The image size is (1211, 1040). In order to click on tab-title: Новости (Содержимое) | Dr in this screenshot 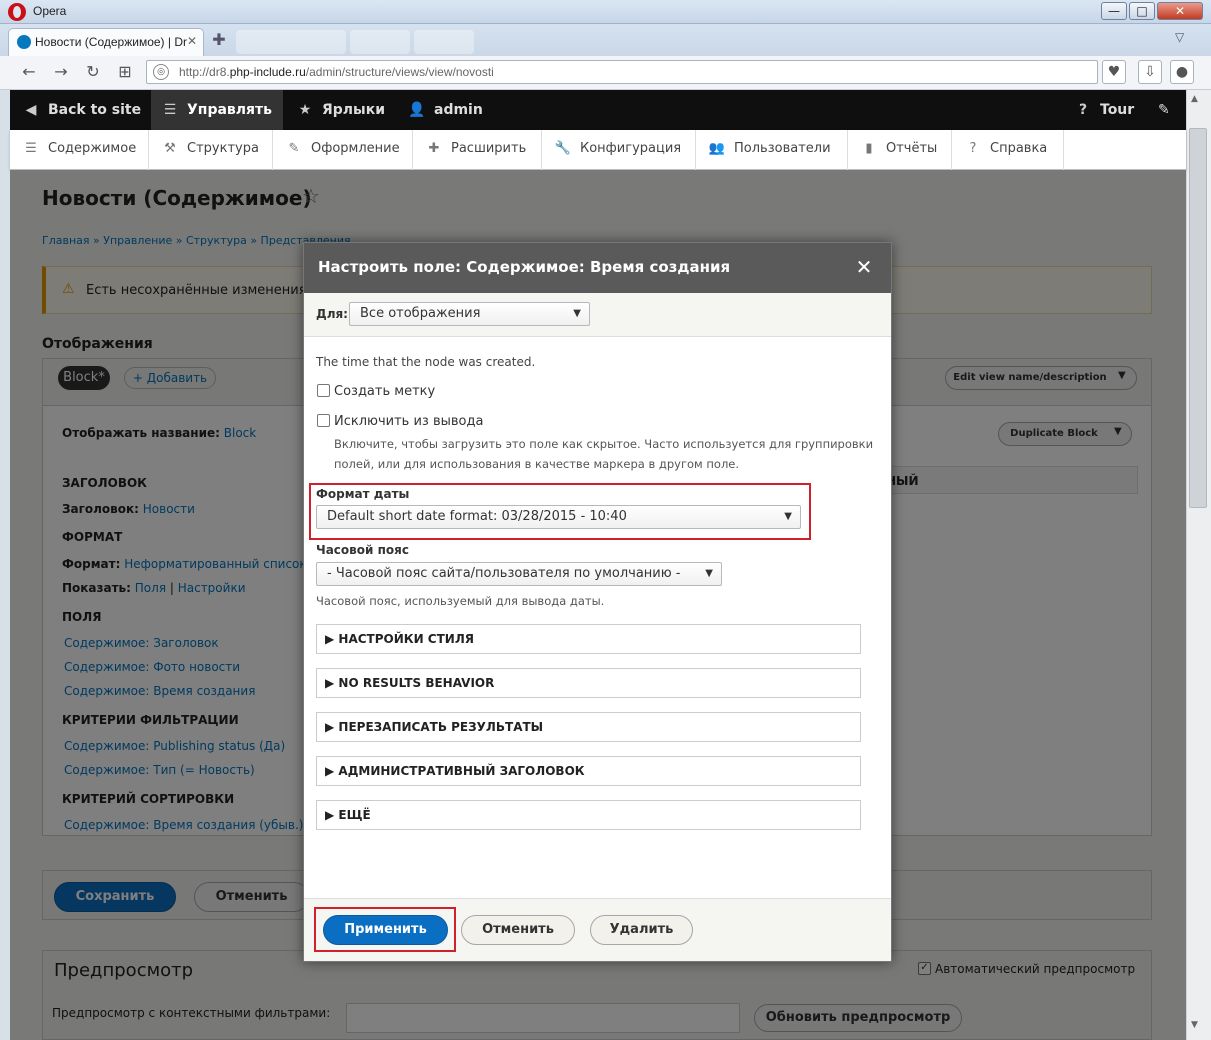, I will do `click(111, 42)`.